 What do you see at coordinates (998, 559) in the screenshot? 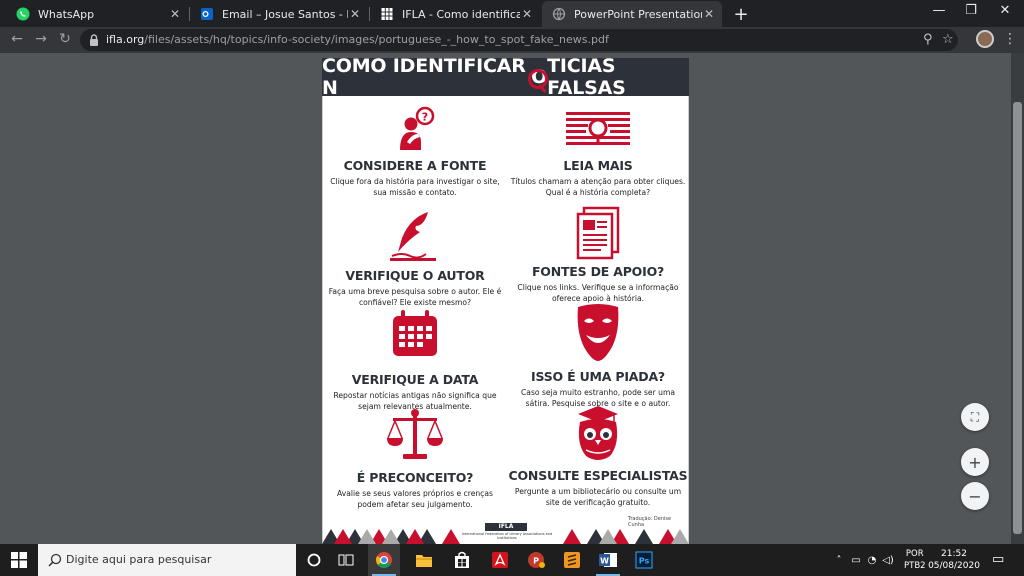
I see `notifications-icon: ▭` at bounding box center [998, 559].